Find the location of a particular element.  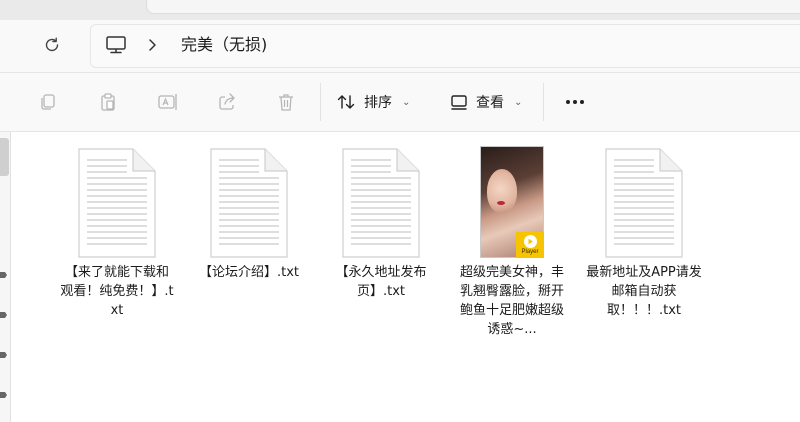

share-icon is located at coordinates (227, 101).